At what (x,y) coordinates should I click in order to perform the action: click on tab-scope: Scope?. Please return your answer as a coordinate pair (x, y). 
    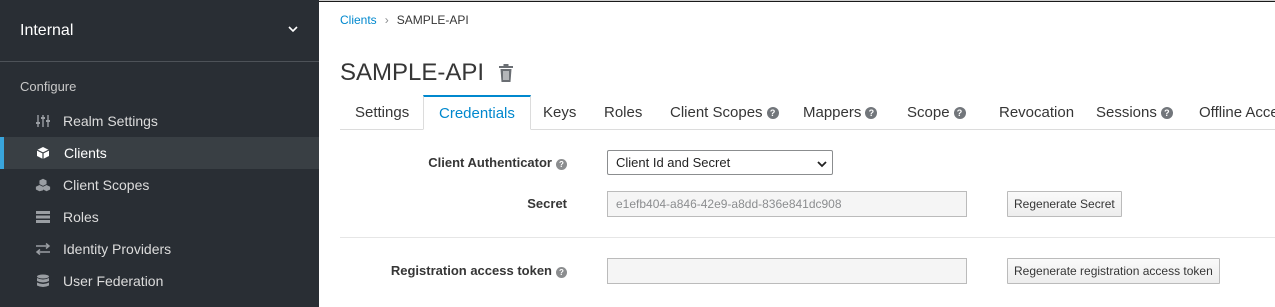
    Looking at the image, I should click on (936, 112).